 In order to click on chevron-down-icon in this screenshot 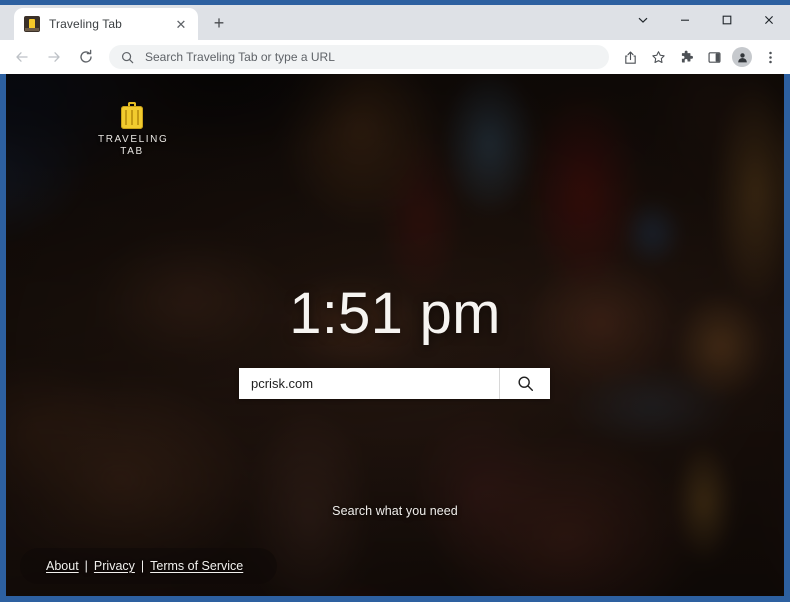, I will do `click(643, 20)`.